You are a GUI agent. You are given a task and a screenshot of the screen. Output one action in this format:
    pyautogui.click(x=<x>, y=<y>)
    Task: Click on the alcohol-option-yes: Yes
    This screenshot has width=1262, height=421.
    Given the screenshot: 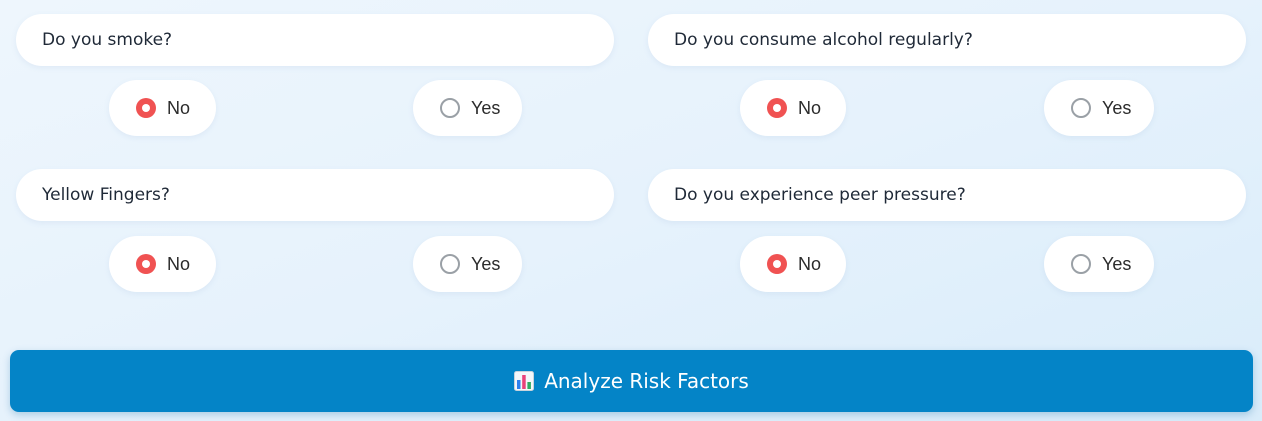 What is the action you would take?
    pyautogui.click(x=1099, y=108)
    